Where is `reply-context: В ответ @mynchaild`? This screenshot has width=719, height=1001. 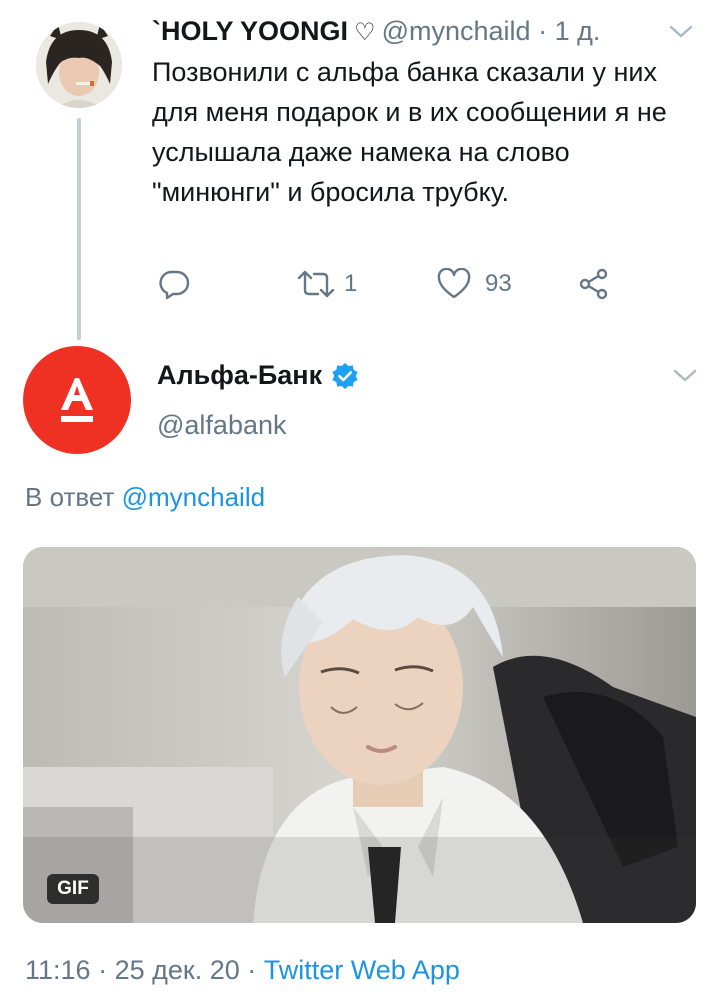
reply-context: В ответ @mynchaild is located at coordinates (145, 497).